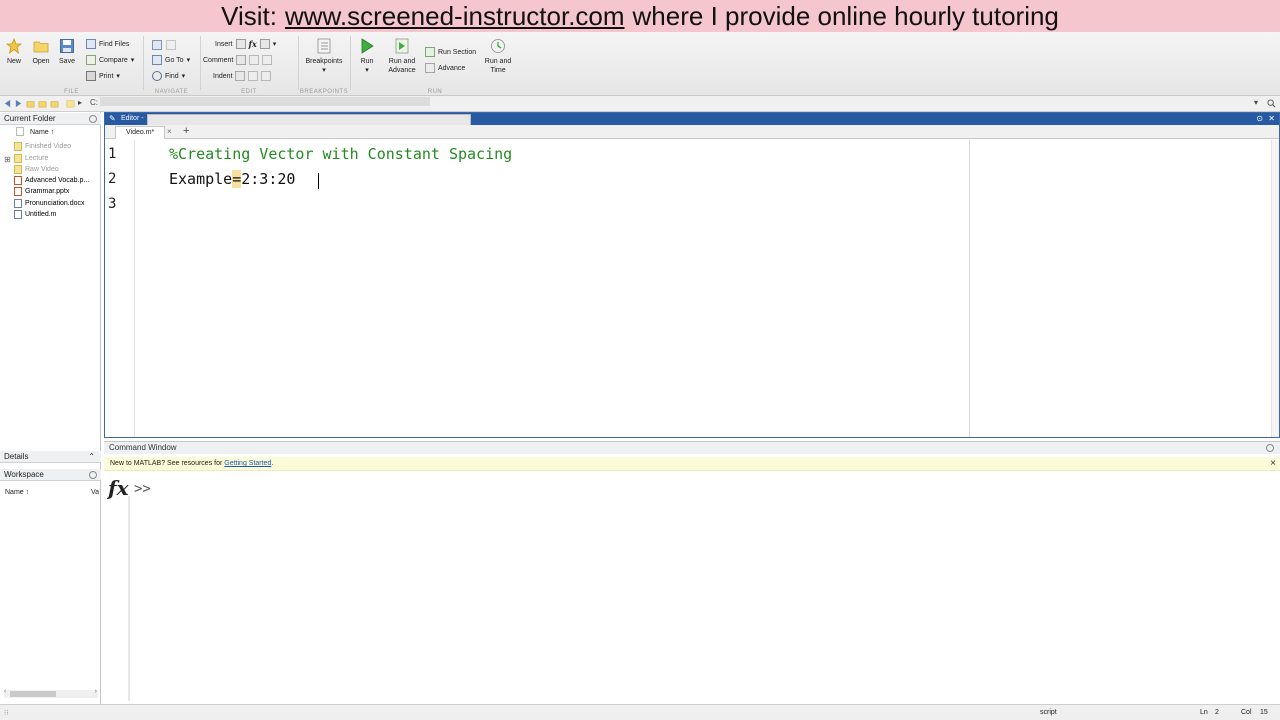  I want to click on file-section-label: FILE, so click(71, 92).